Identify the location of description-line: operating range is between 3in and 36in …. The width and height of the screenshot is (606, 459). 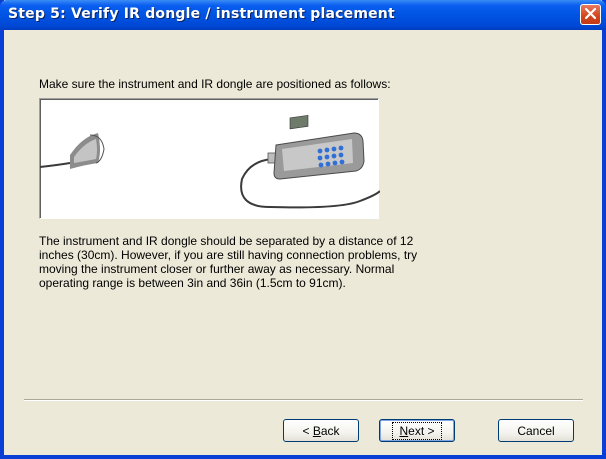
(192, 283).